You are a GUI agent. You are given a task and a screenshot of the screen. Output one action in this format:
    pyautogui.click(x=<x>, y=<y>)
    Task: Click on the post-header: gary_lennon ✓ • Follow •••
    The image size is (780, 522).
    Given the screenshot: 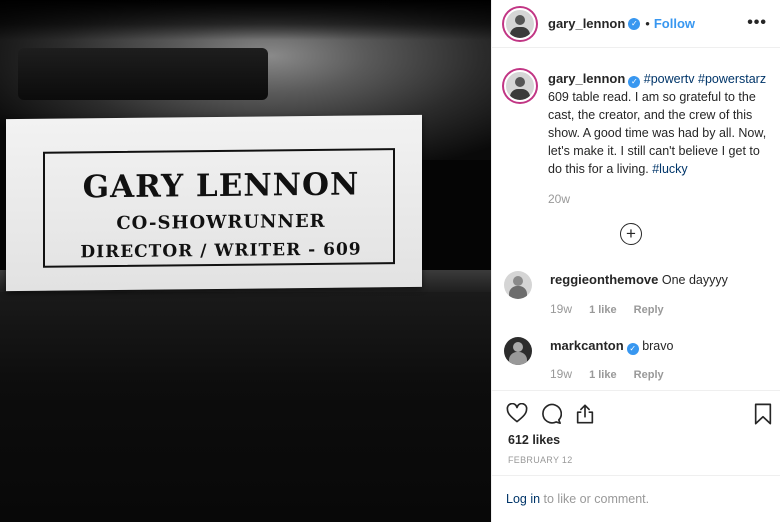 What is the action you would take?
    pyautogui.click(x=636, y=24)
    